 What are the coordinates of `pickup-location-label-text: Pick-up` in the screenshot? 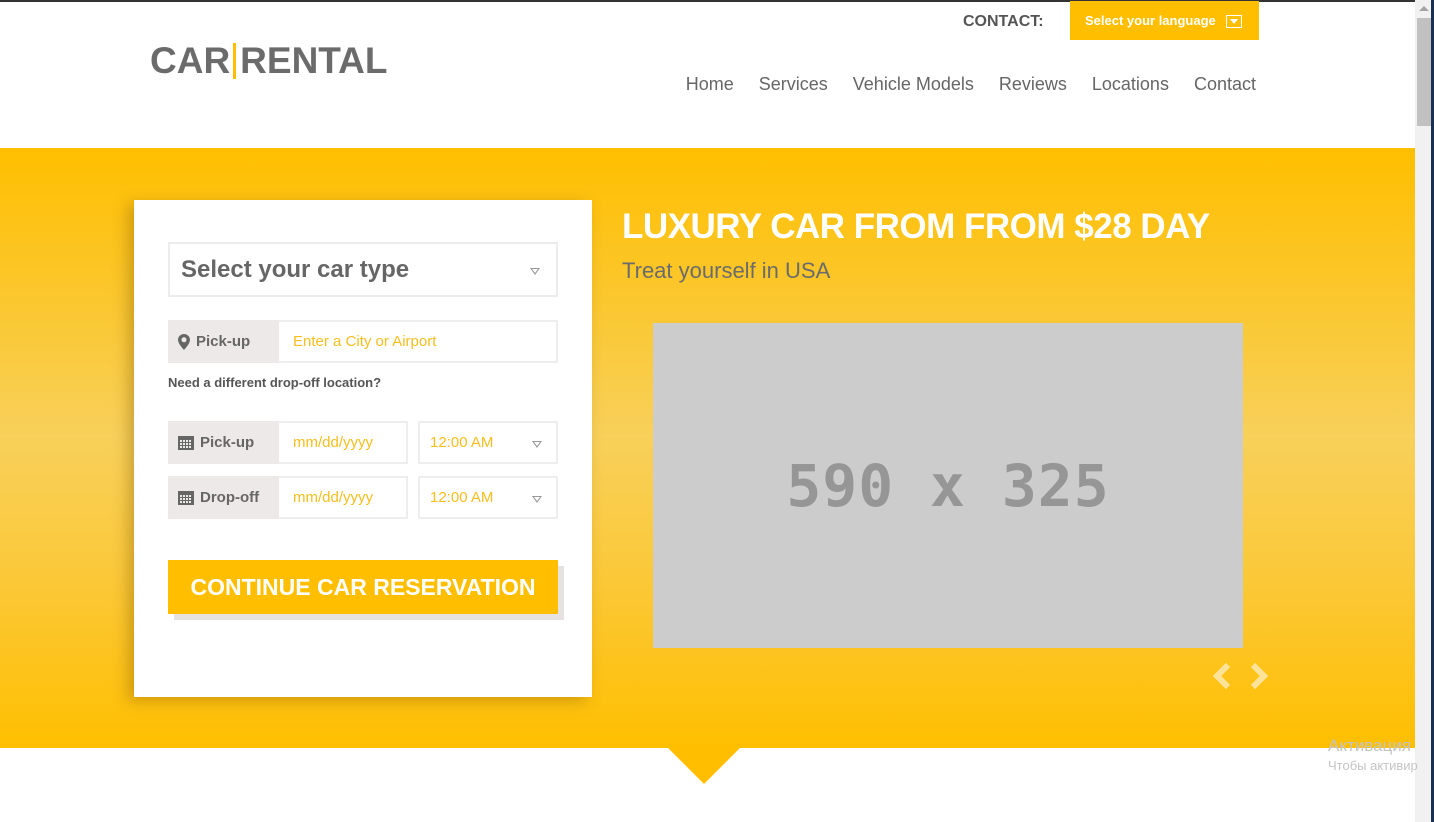 It's located at (223, 341).